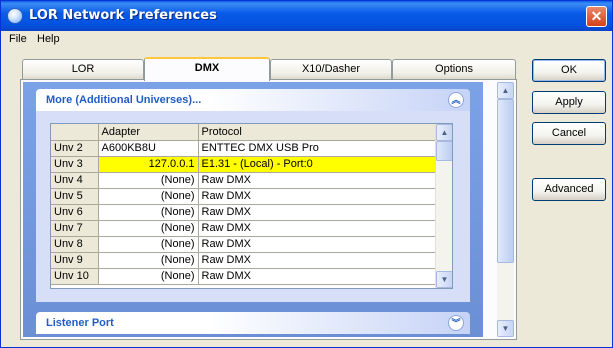  Describe the element at coordinates (80, 323) in the screenshot. I see `listener-port-title: Listener Port` at that location.